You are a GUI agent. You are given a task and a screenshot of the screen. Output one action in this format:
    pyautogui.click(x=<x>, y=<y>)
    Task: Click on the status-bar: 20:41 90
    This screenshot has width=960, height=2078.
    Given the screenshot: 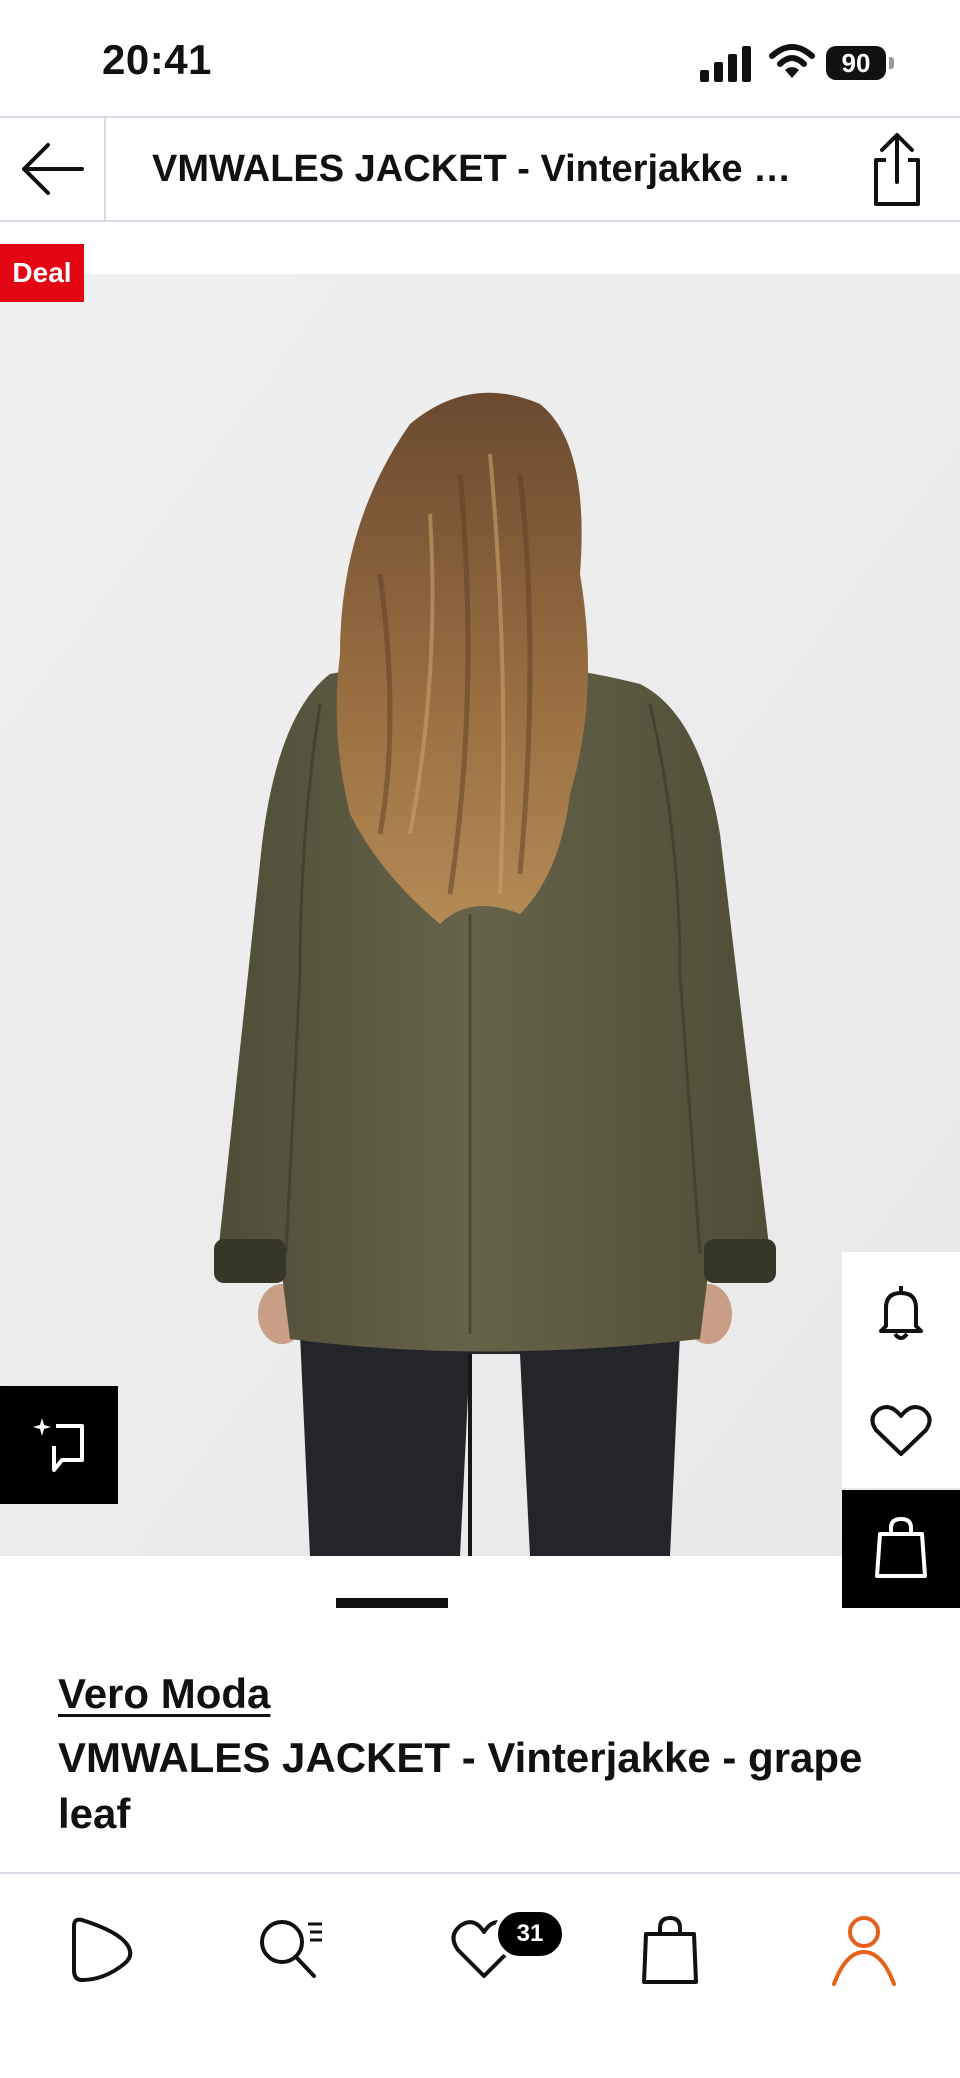 What is the action you would take?
    pyautogui.click(x=480, y=58)
    